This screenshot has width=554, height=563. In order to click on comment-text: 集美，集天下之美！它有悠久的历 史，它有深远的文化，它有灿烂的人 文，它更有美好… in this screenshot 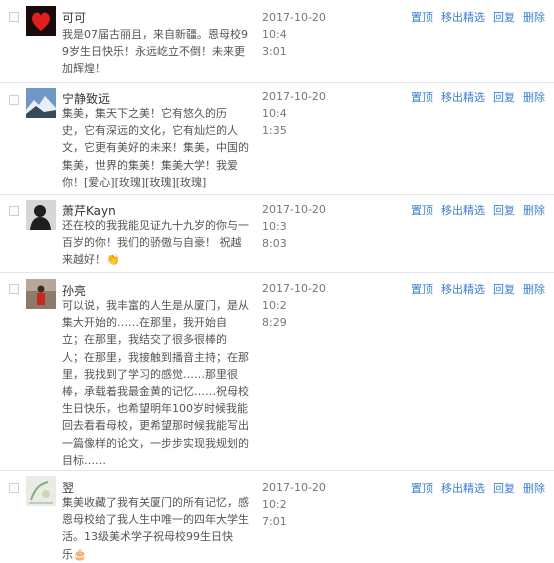, I will do `click(155, 148)`.